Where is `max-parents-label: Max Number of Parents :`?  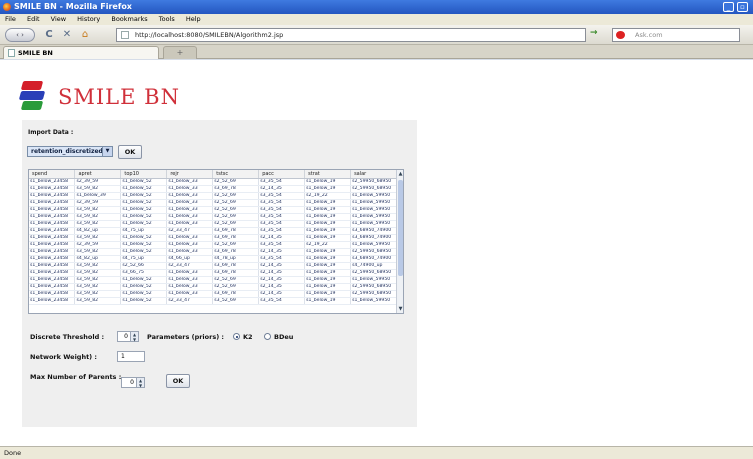
max-parents-label: Max Number of Parents : is located at coordinates (76, 377).